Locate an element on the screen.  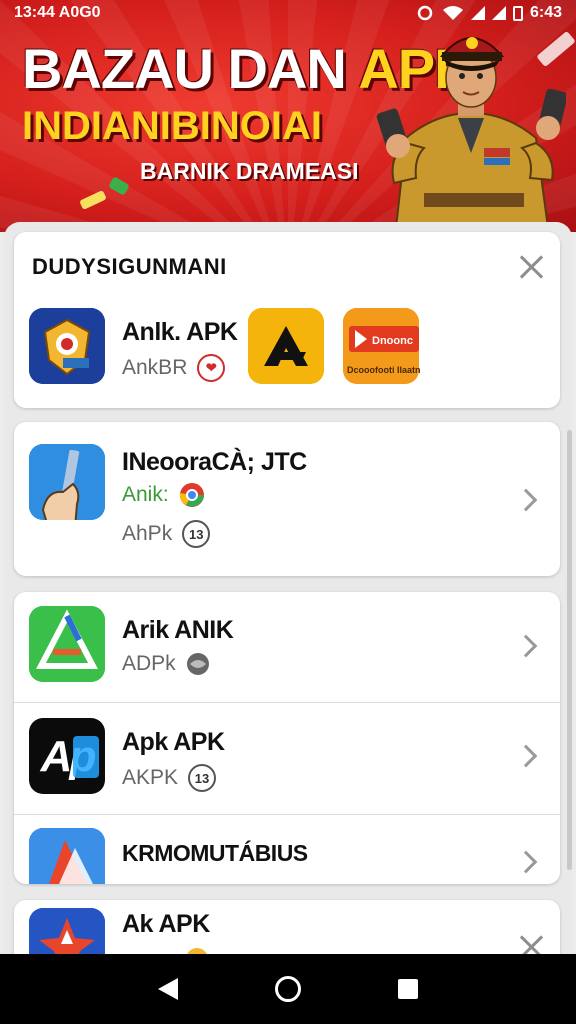
banner-subtitle: INDIANIBINOIAI is located at coordinates (172, 126).